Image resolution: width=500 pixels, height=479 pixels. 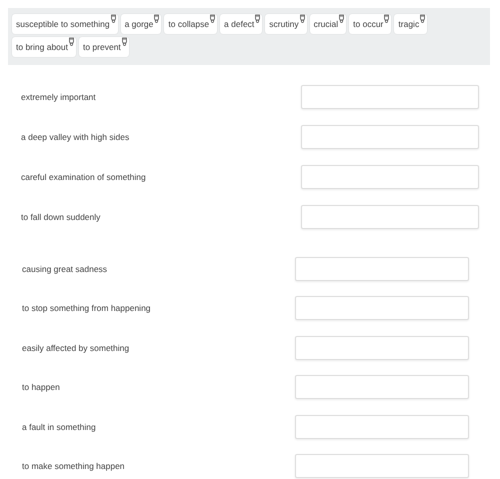 What do you see at coordinates (60, 217) in the screenshot?
I see `definition-text: to fall down suddenly` at bounding box center [60, 217].